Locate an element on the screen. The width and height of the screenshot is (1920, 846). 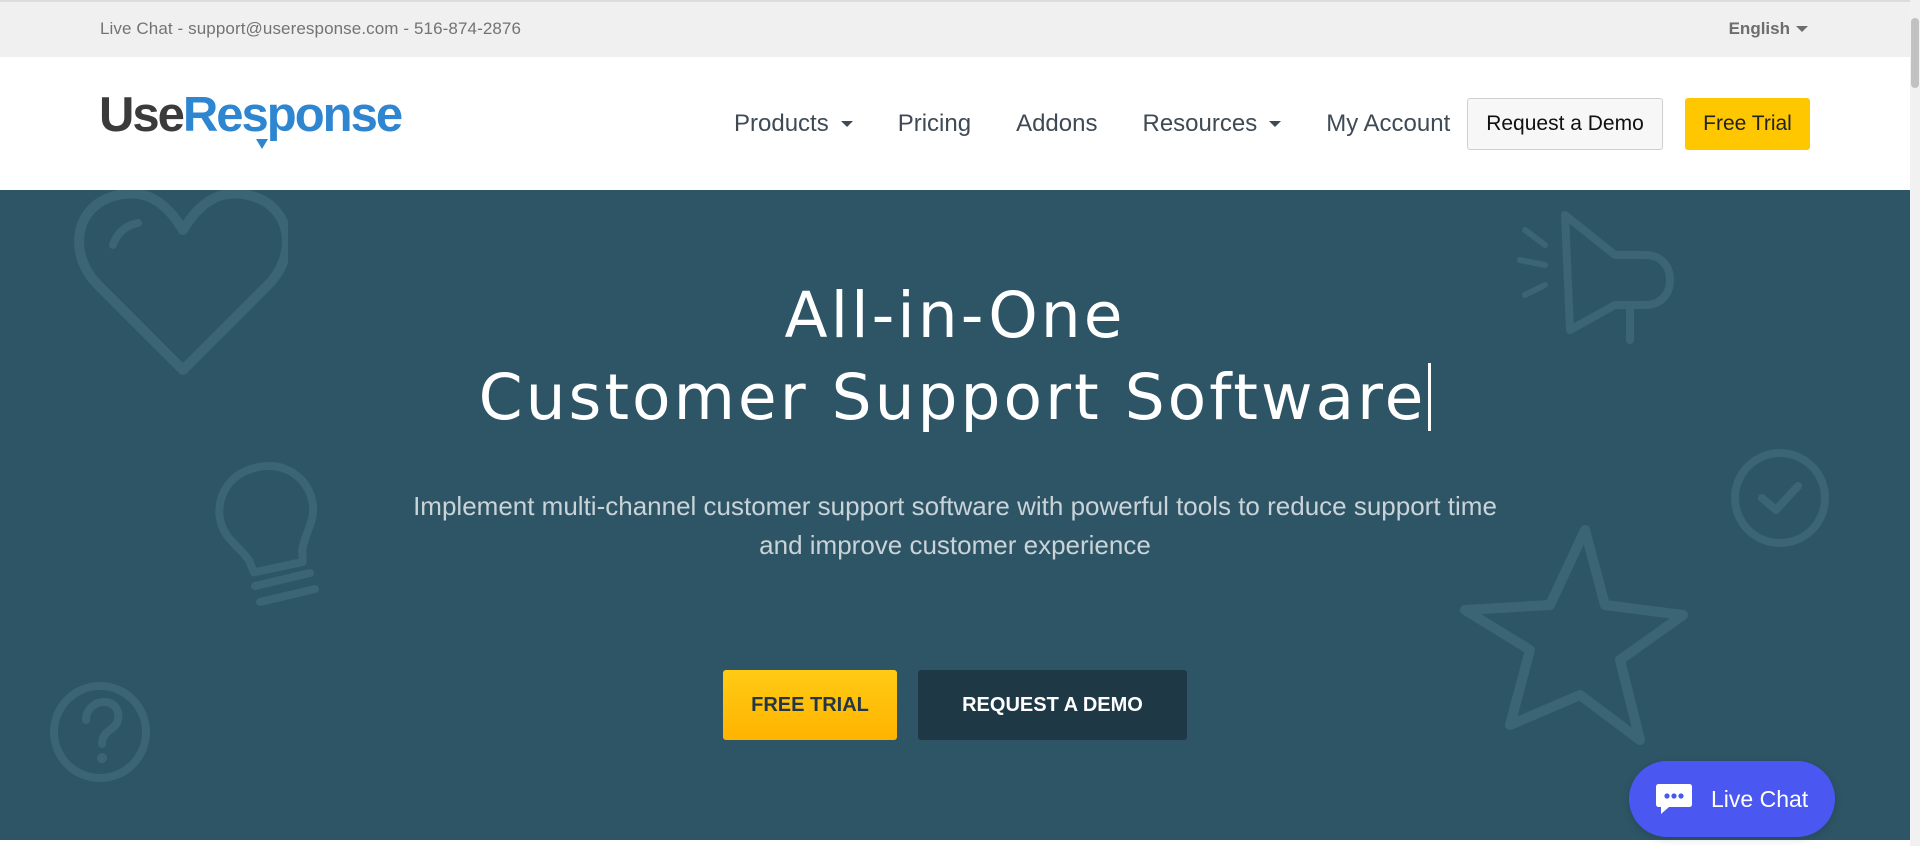
hero-title-line1-text: All-in-One is located at coordinates (955, 315).